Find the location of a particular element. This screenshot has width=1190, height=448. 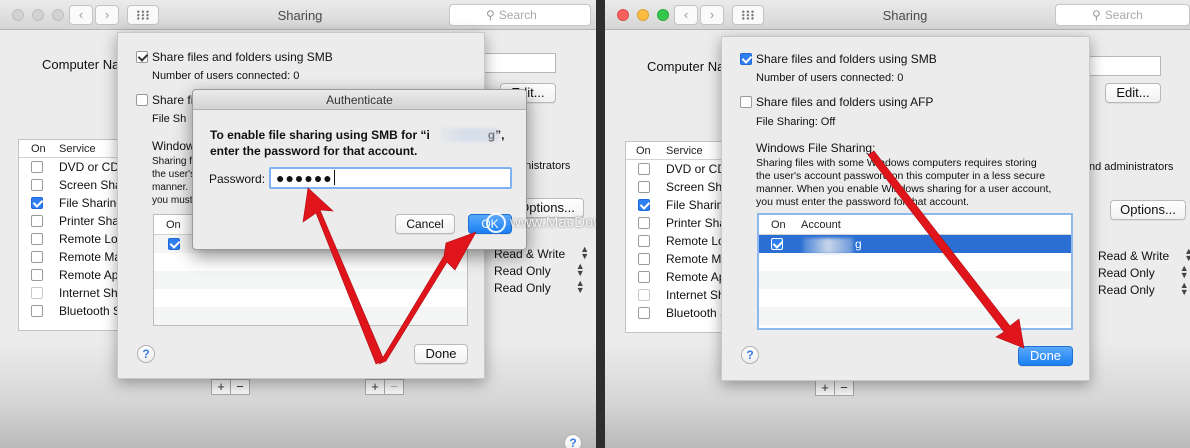

account-list: On Account g is located at coordinates (915, 271).